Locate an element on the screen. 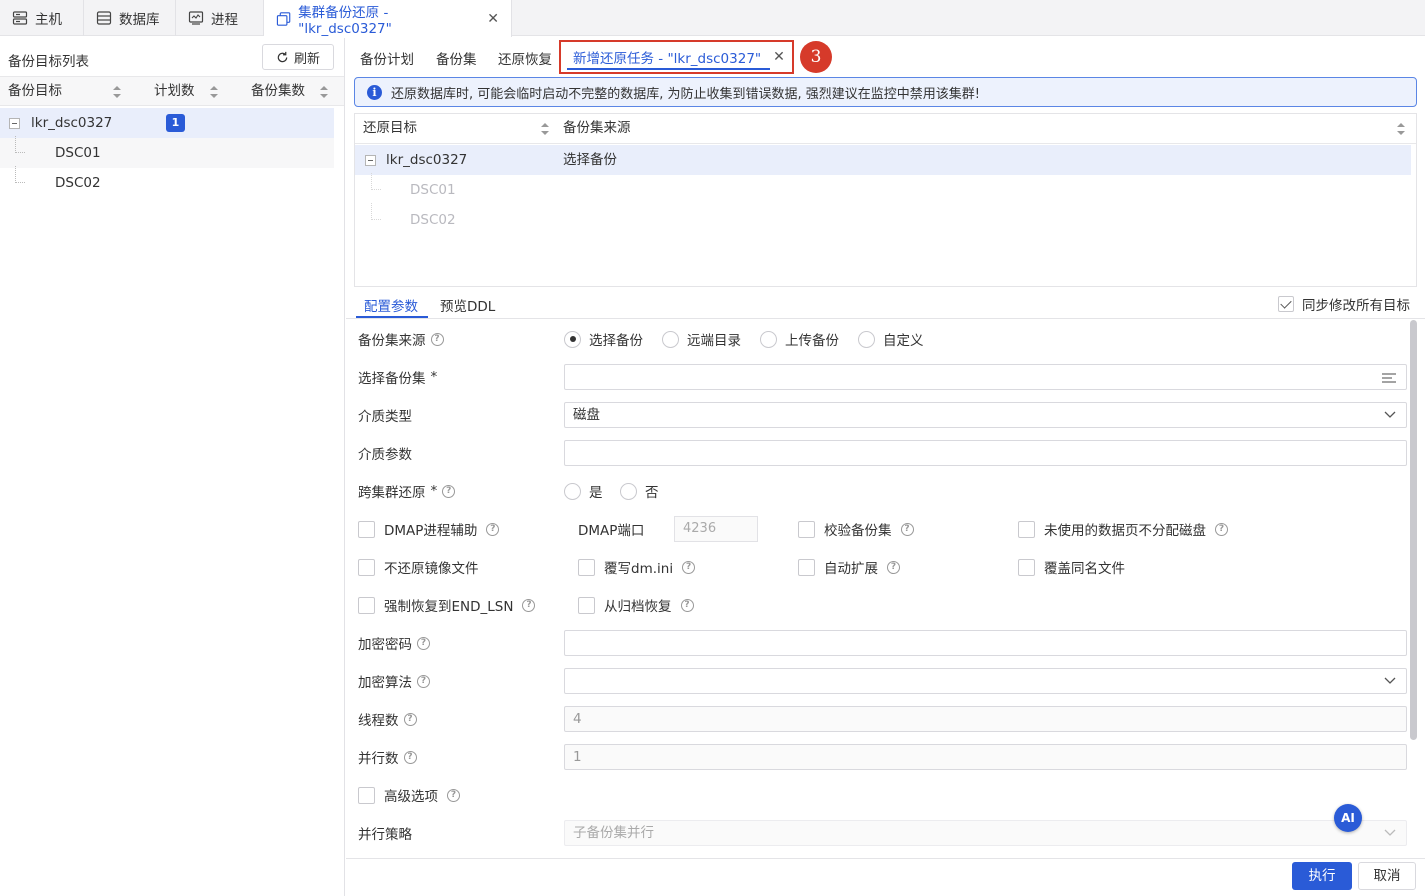  table-row: lkr_dsc0327 1 is located at coordinates (167, 123).